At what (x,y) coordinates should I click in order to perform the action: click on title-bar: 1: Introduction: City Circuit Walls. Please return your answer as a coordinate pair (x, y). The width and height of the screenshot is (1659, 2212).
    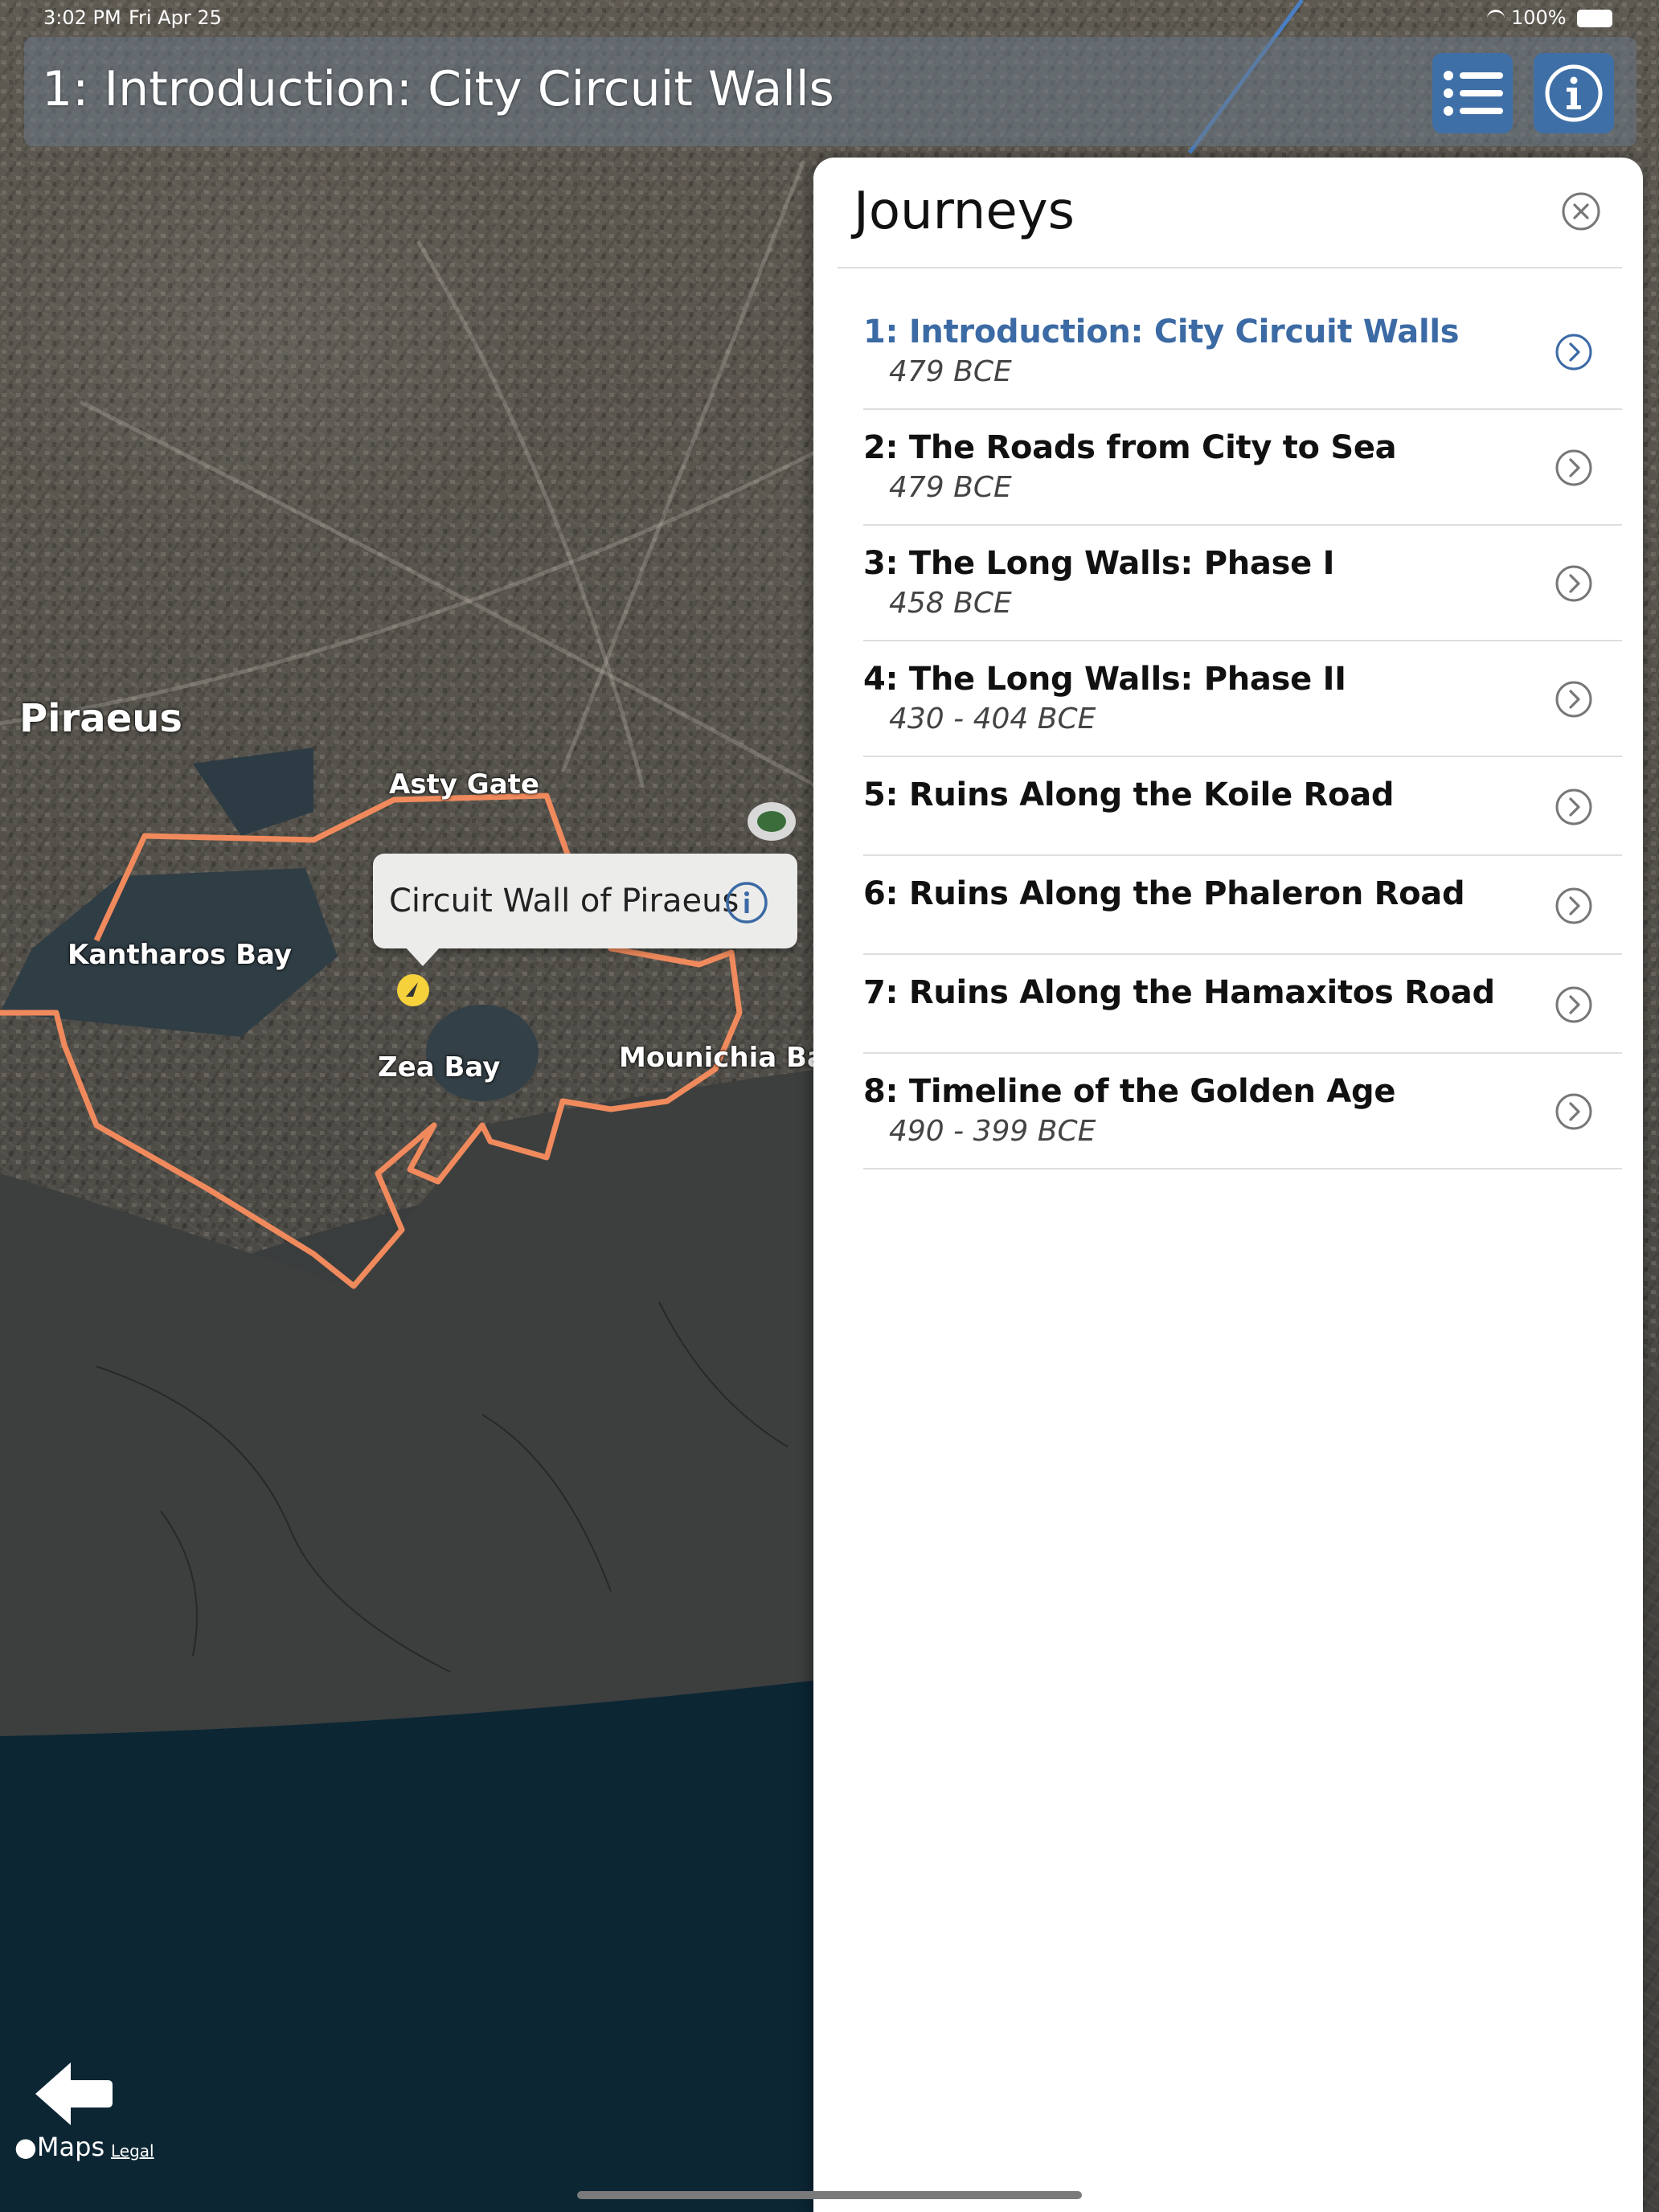
    Looking at the image, I should click on (830, 91).